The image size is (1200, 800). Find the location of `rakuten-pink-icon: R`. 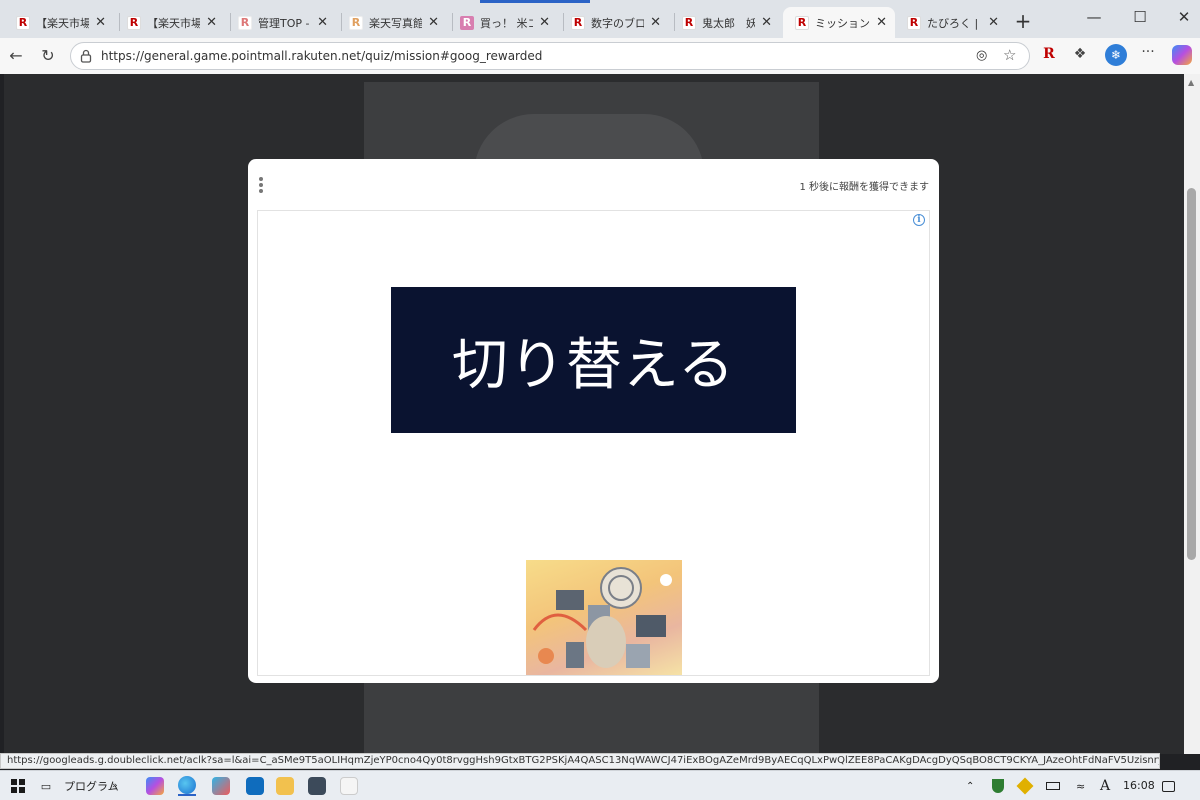

rakuten-pink-icon: R is located at coordinates (467, 22).